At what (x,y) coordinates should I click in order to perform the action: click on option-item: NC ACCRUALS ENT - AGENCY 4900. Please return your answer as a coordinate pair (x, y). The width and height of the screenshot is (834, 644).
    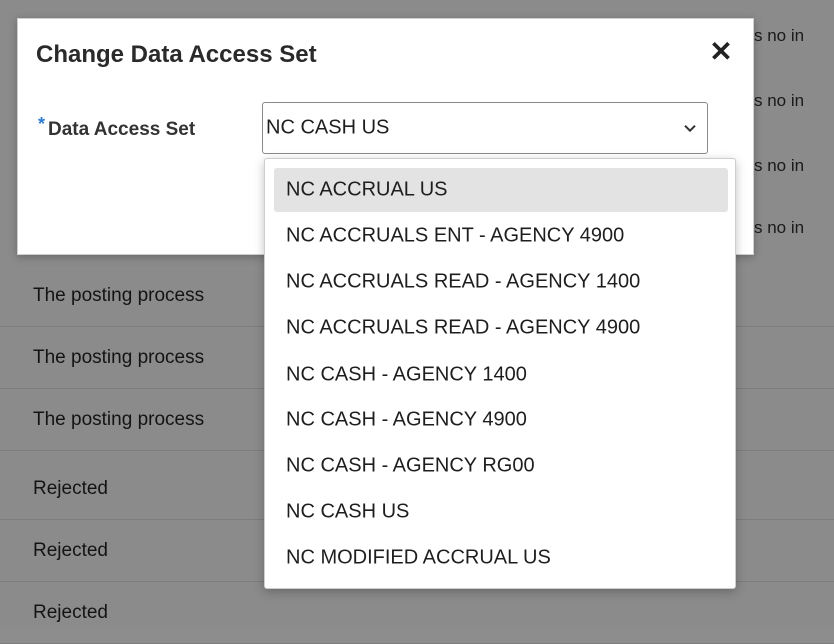
    Looking at the image, I should click on (501, 236).